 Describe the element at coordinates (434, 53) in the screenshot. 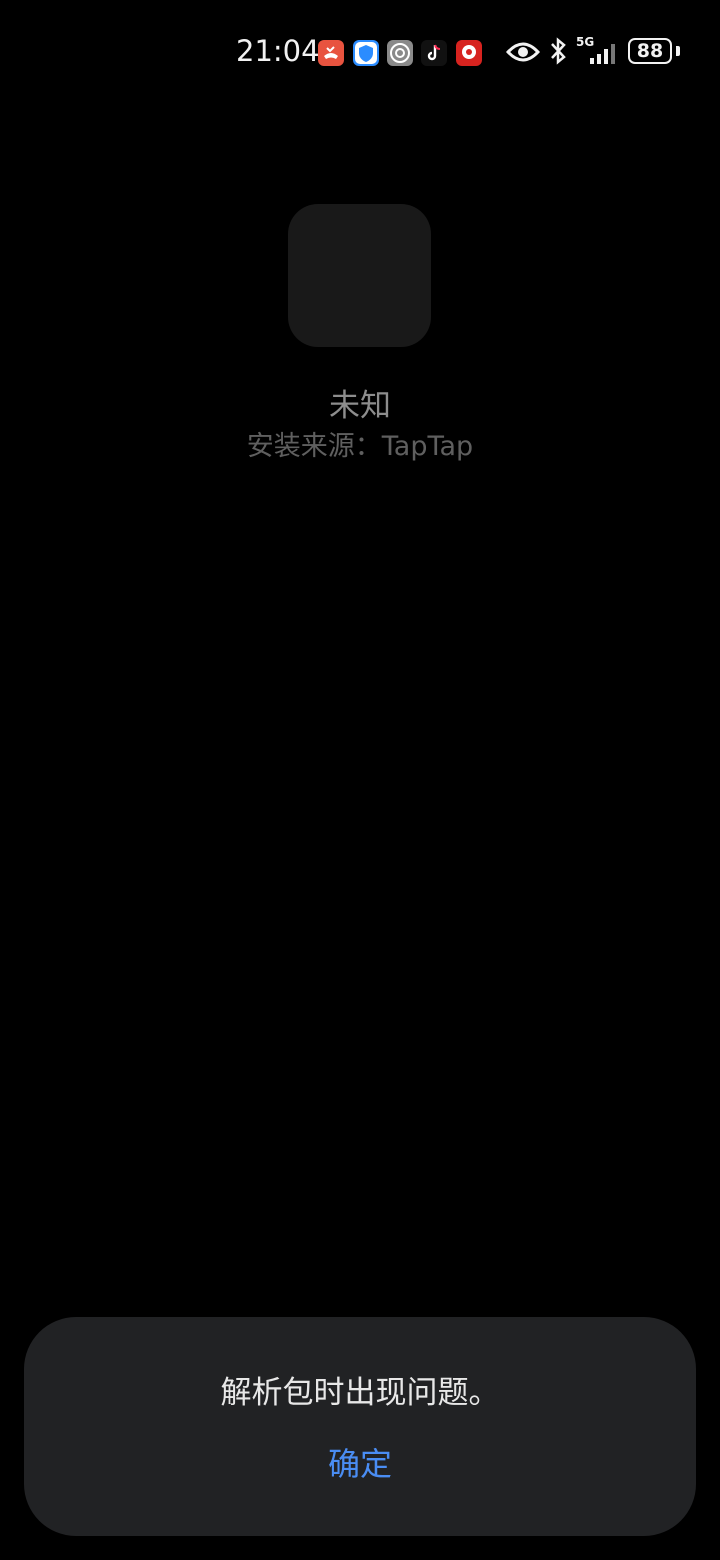

I see `tiktok-icon` at that location.